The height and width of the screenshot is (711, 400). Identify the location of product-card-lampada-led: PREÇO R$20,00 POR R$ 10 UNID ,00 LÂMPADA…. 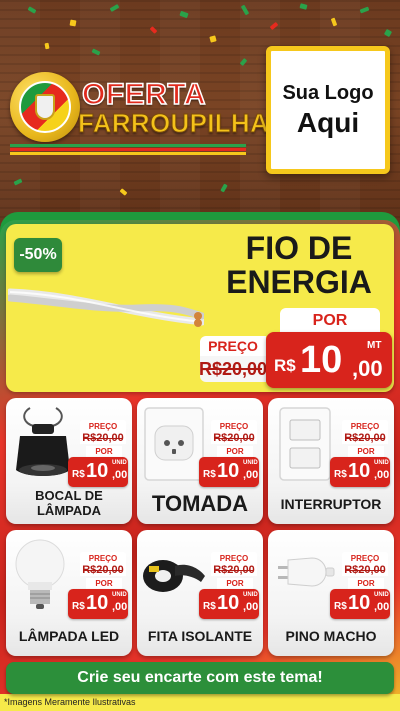
(69, 593).